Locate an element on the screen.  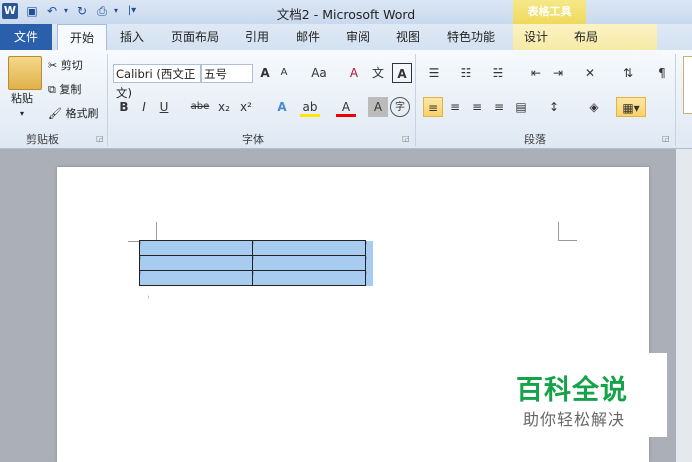
text-effects-button: A is located at coordinates (282, 107).